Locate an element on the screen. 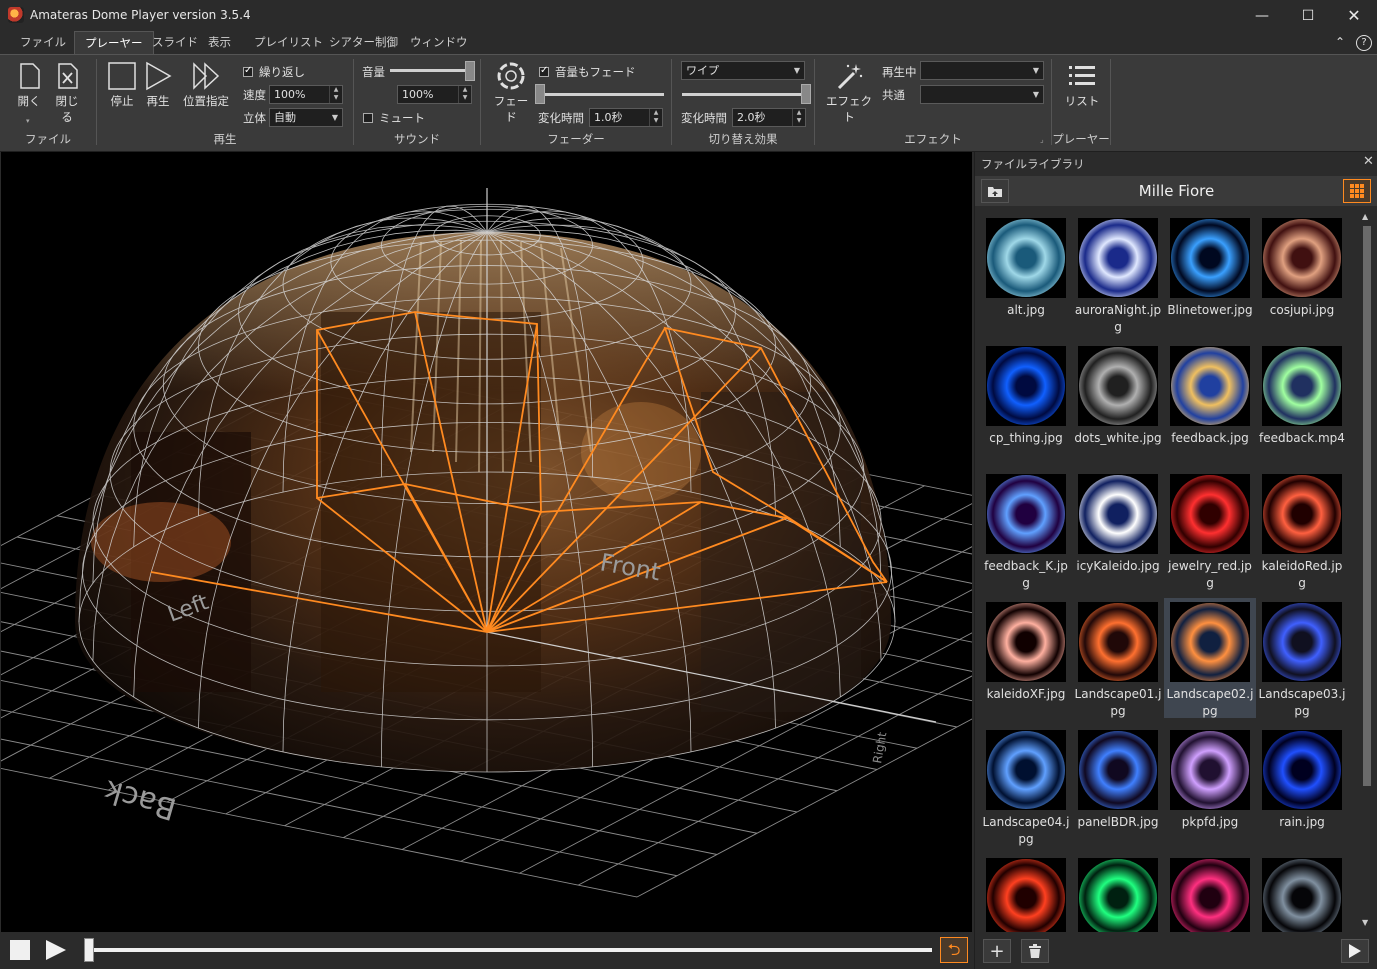  library-item: feedback.mp4 is located at coordinates (1302, 402).